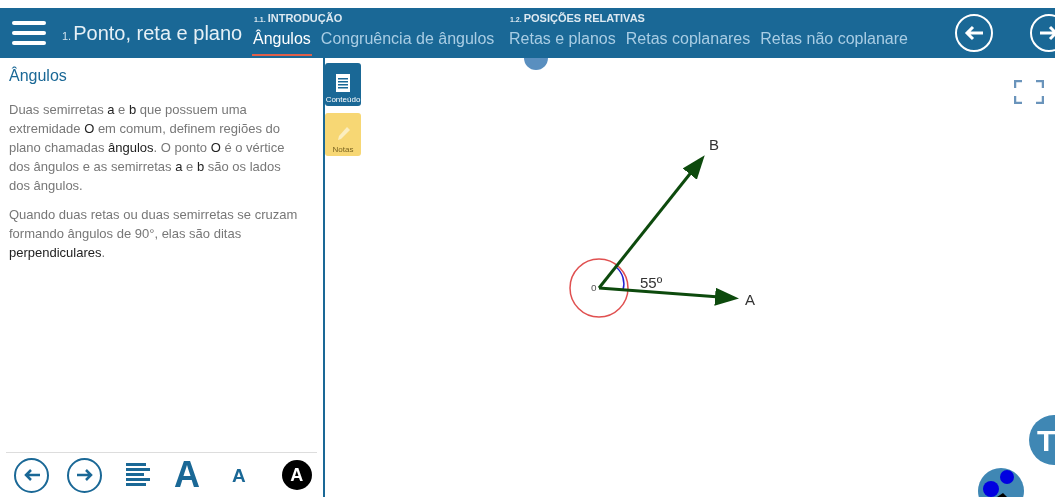 The width and height of the screenshot is (1055, 497). I want to click on decrease-font-button: A, so click(239, 475).